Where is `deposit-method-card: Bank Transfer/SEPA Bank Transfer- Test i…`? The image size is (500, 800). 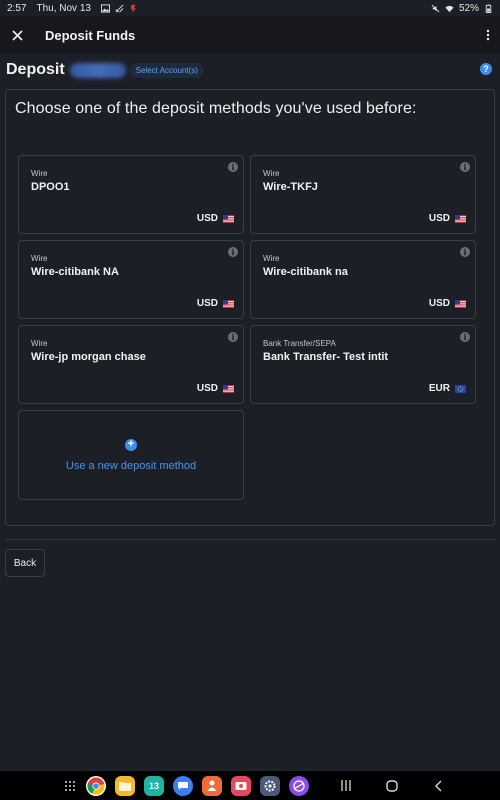 deposit-method-card: Bank Transfer/SEPA Bank Transfer- Test i… is located at coordinates (363, 364).